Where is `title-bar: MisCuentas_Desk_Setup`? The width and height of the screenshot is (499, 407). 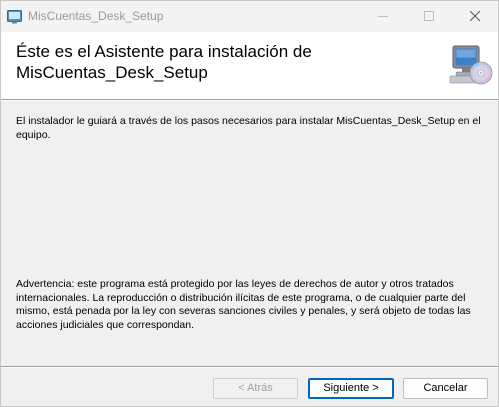 title-bar: MisCuentas_Desk_Setup is located at coordinates (249, 16).